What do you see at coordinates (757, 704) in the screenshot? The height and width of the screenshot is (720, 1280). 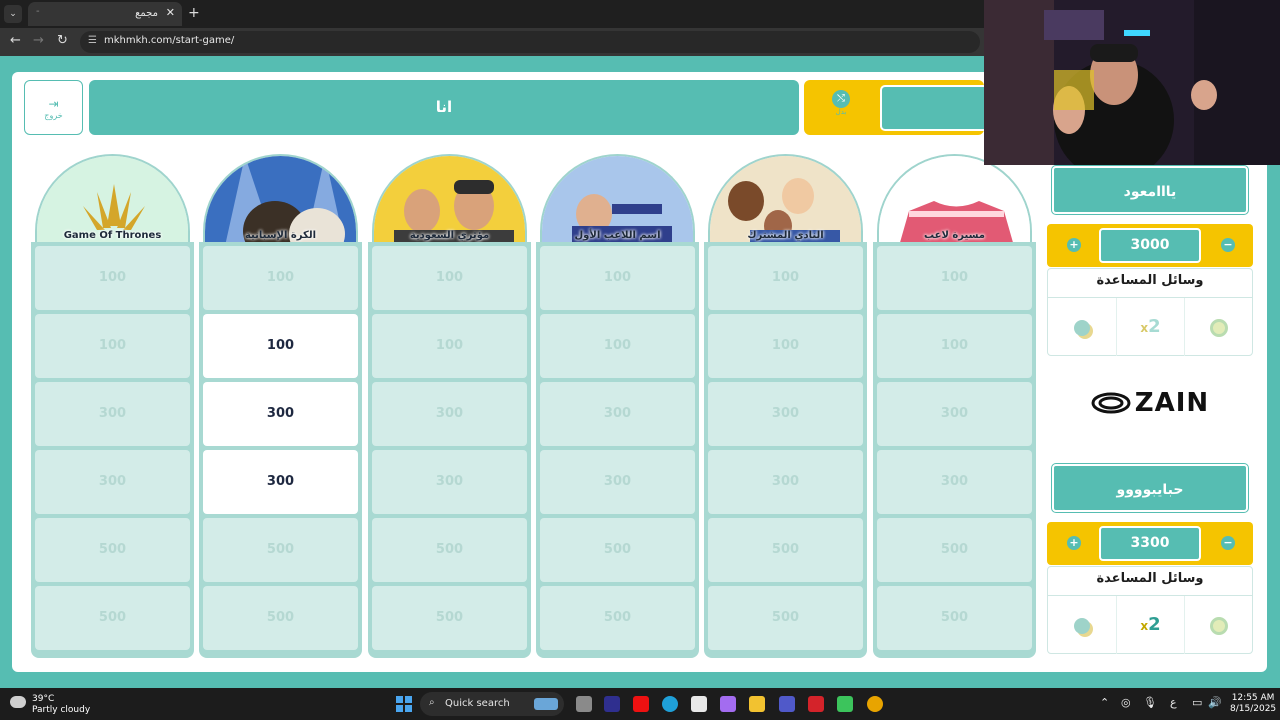 I see `file-explorer-icon` at bounding box center [757, 704].